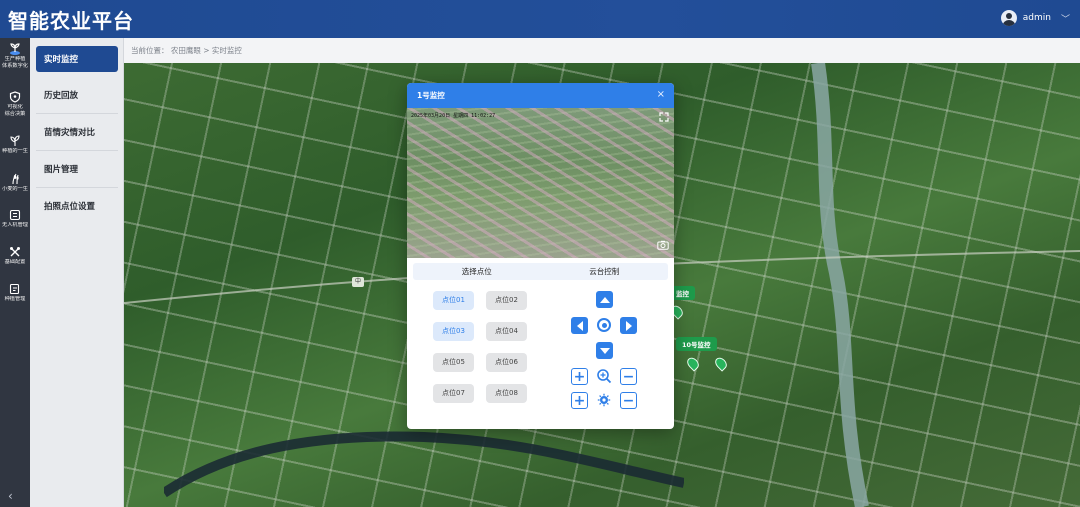 The height and width of the screenshot is (507, 1080). I want to click on map-poi-badge: 中, so click(358, 282).